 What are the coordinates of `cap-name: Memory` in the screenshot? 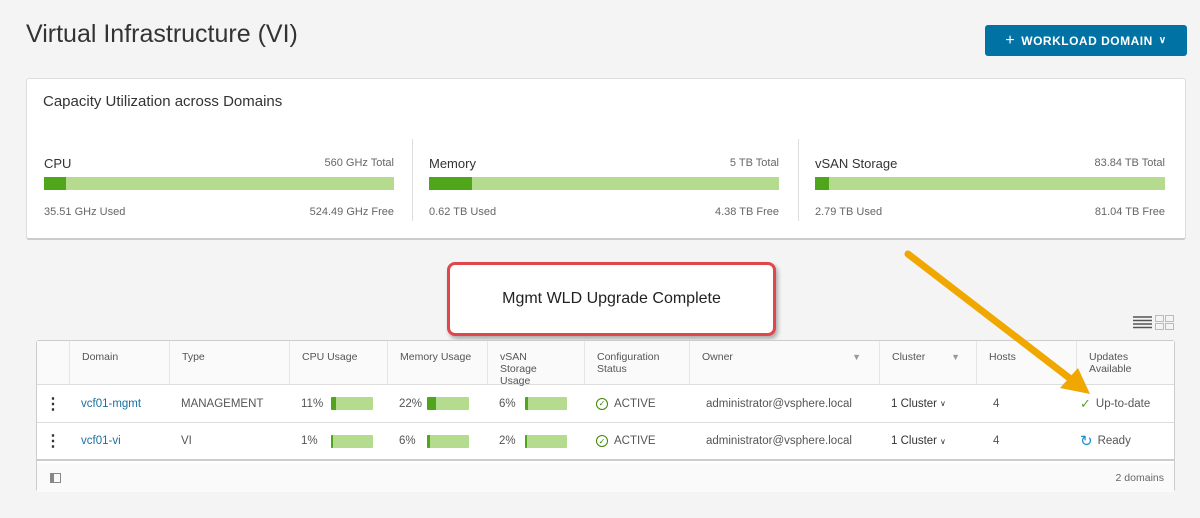 It's located at (452, 163).